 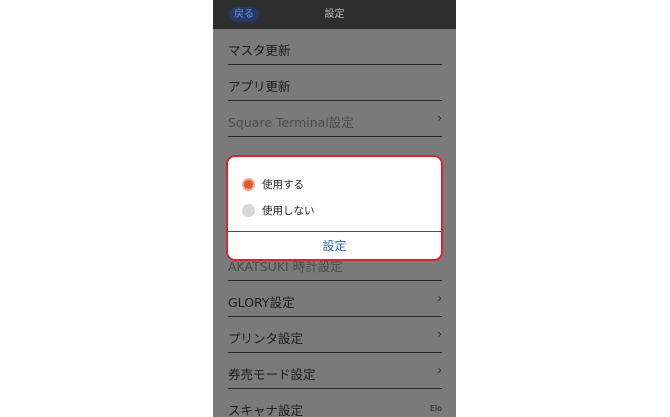 I want to click on elo-badge: Elo, so click(x=435, y=408).